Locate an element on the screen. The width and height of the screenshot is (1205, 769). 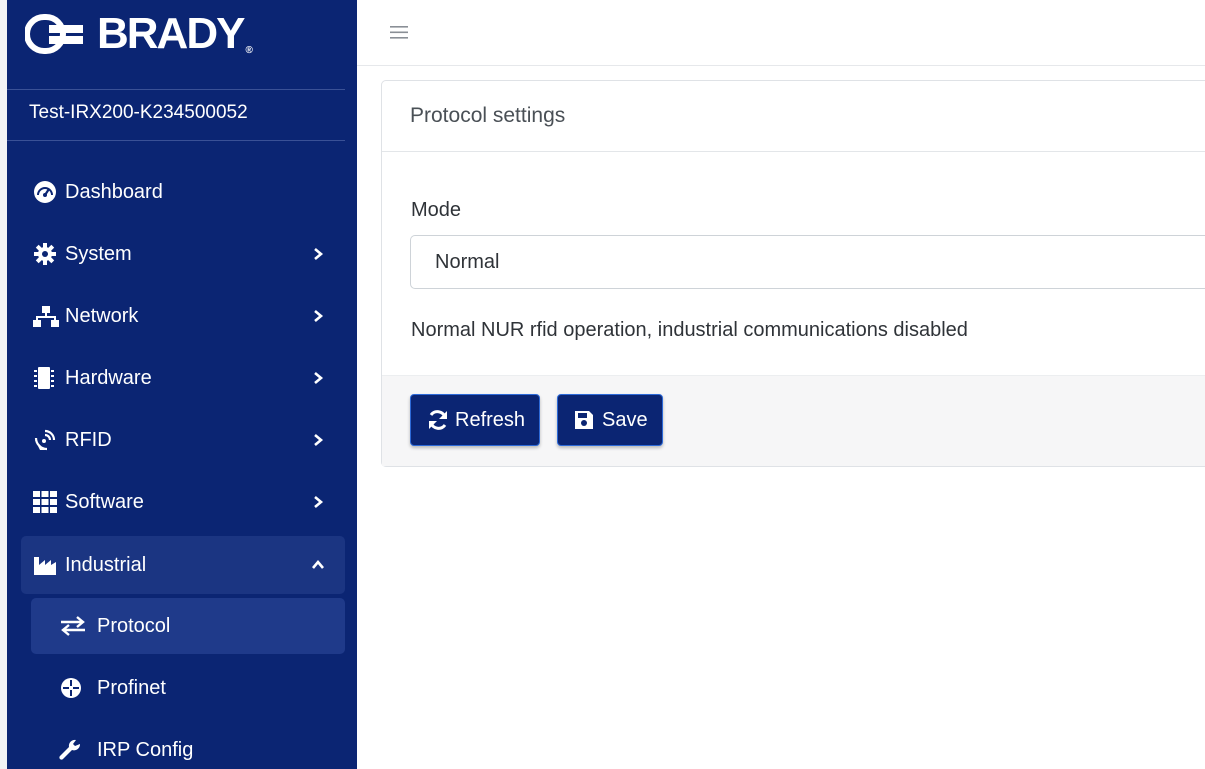
floppy-disk-icon is located at coordinates (585, 420).